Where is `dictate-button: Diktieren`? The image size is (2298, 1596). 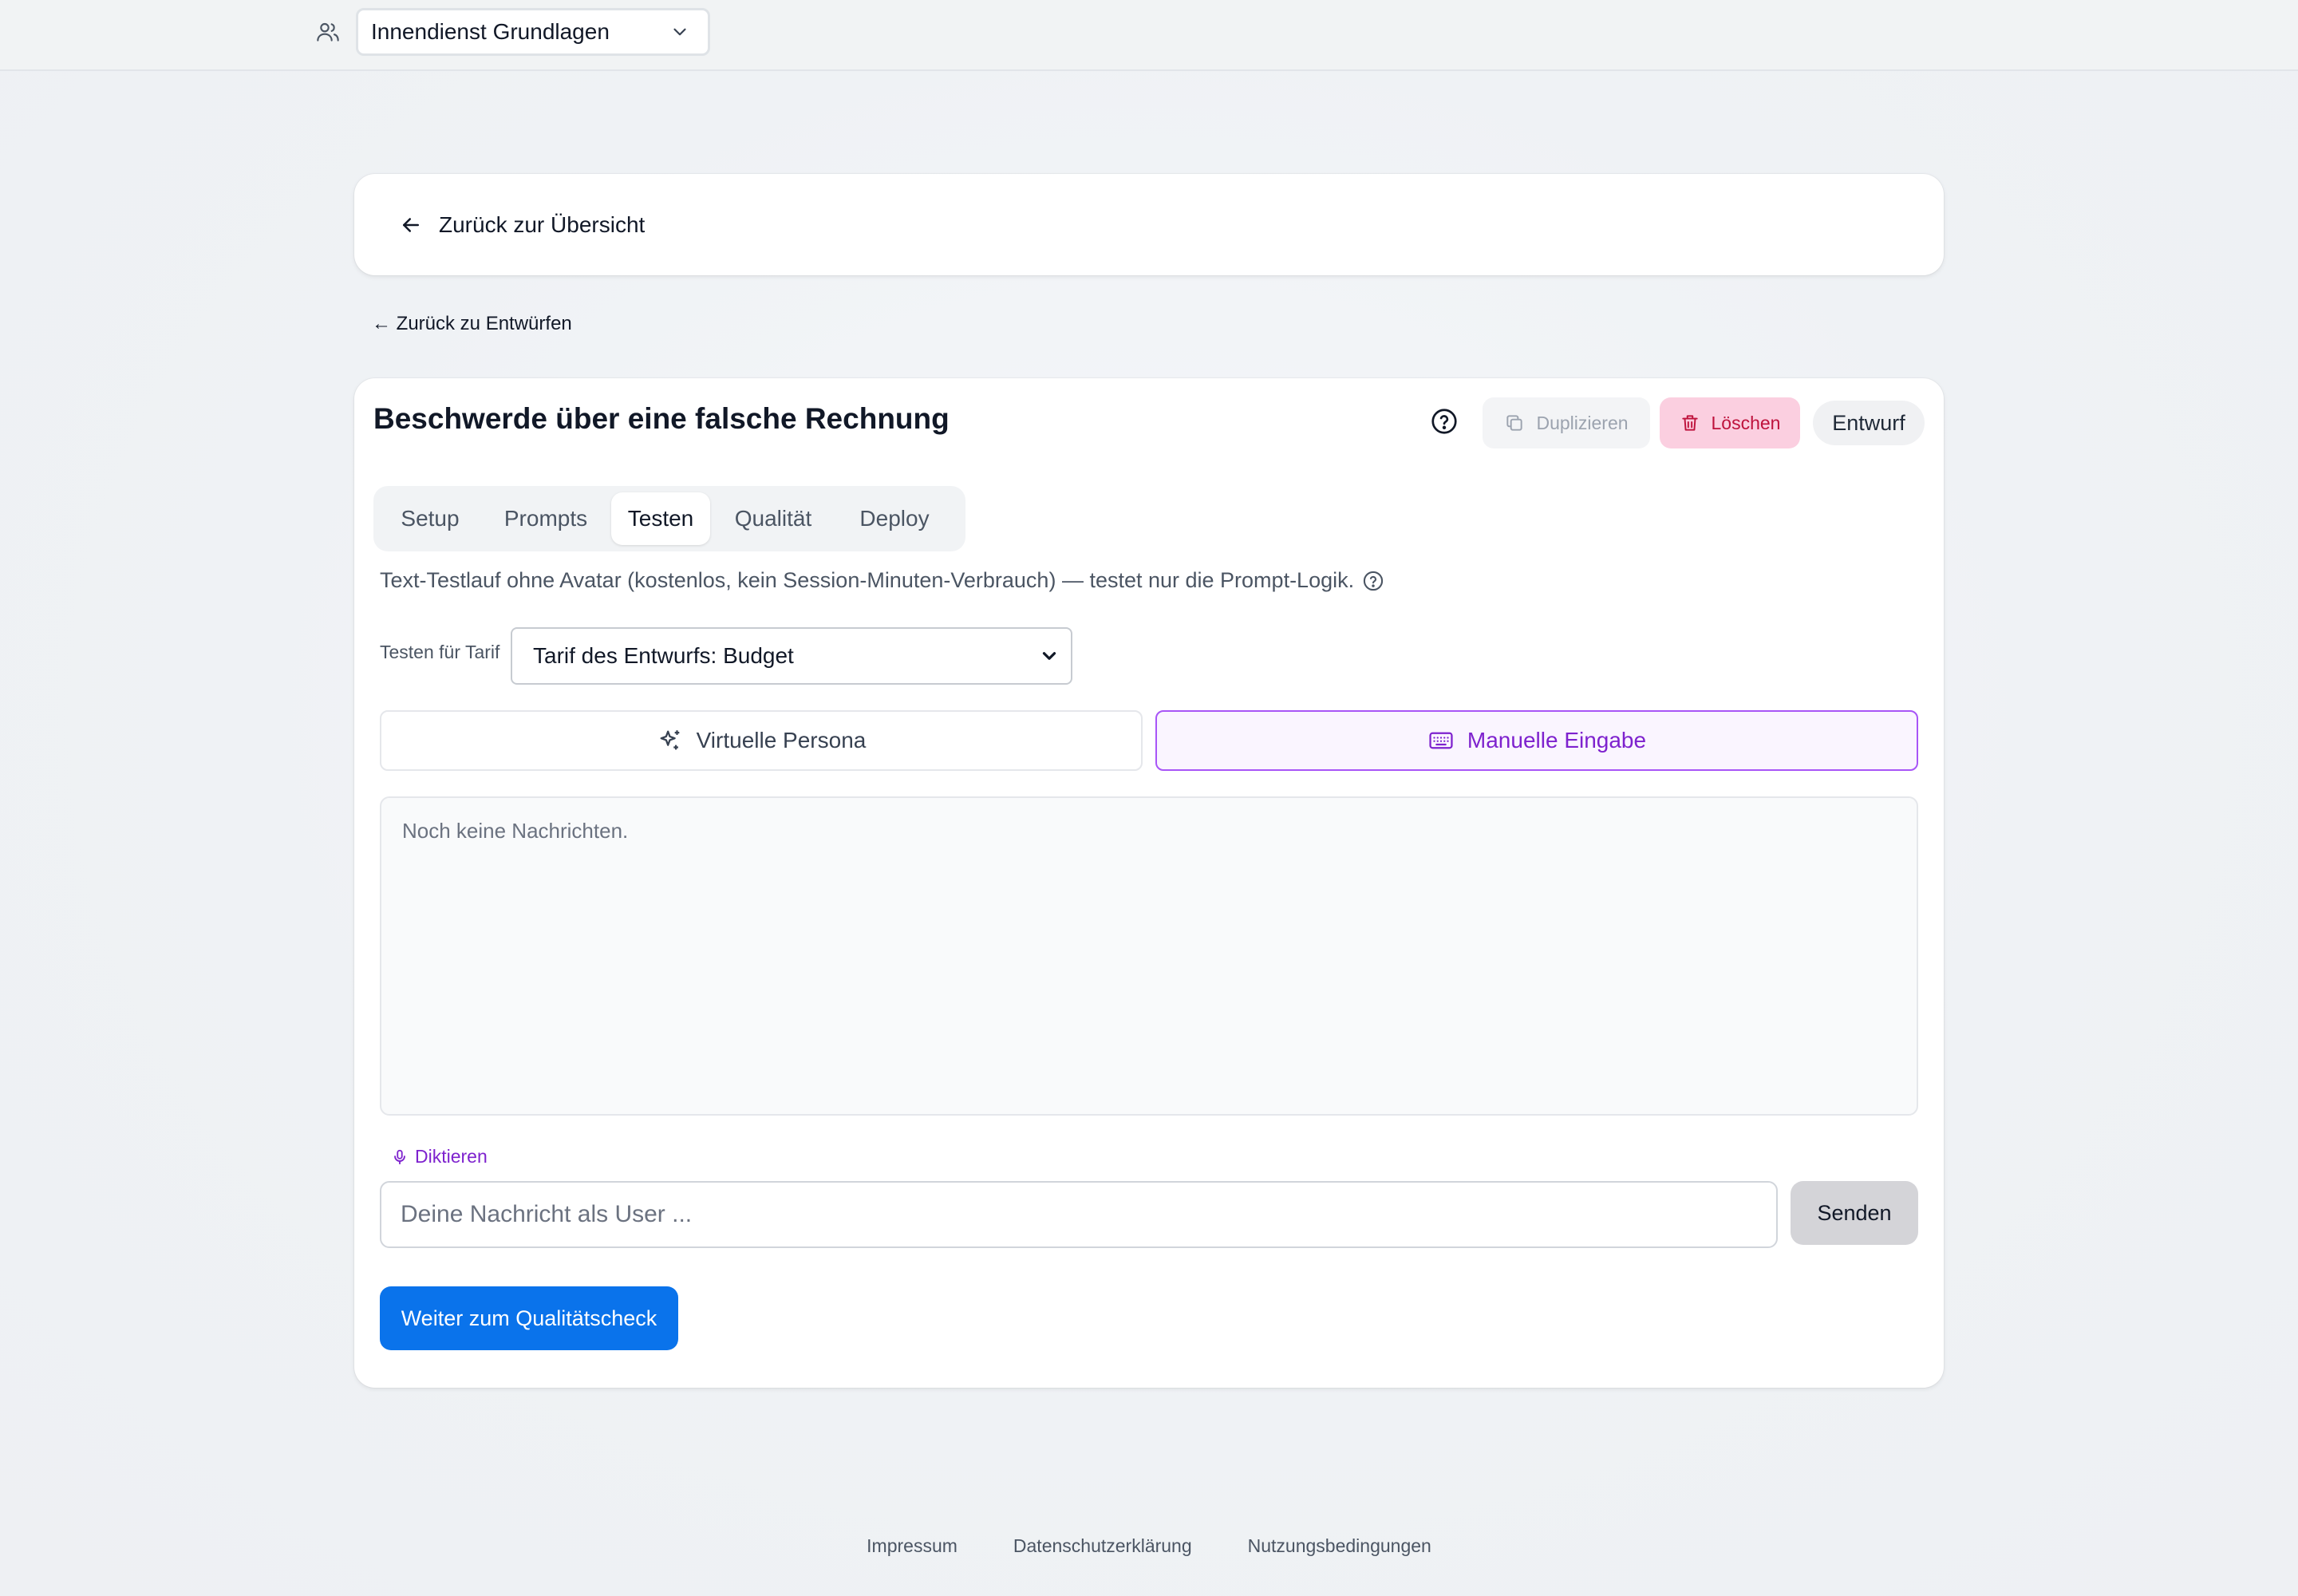 dictate-button: Diktieren is located at coordinates (439, 1156).